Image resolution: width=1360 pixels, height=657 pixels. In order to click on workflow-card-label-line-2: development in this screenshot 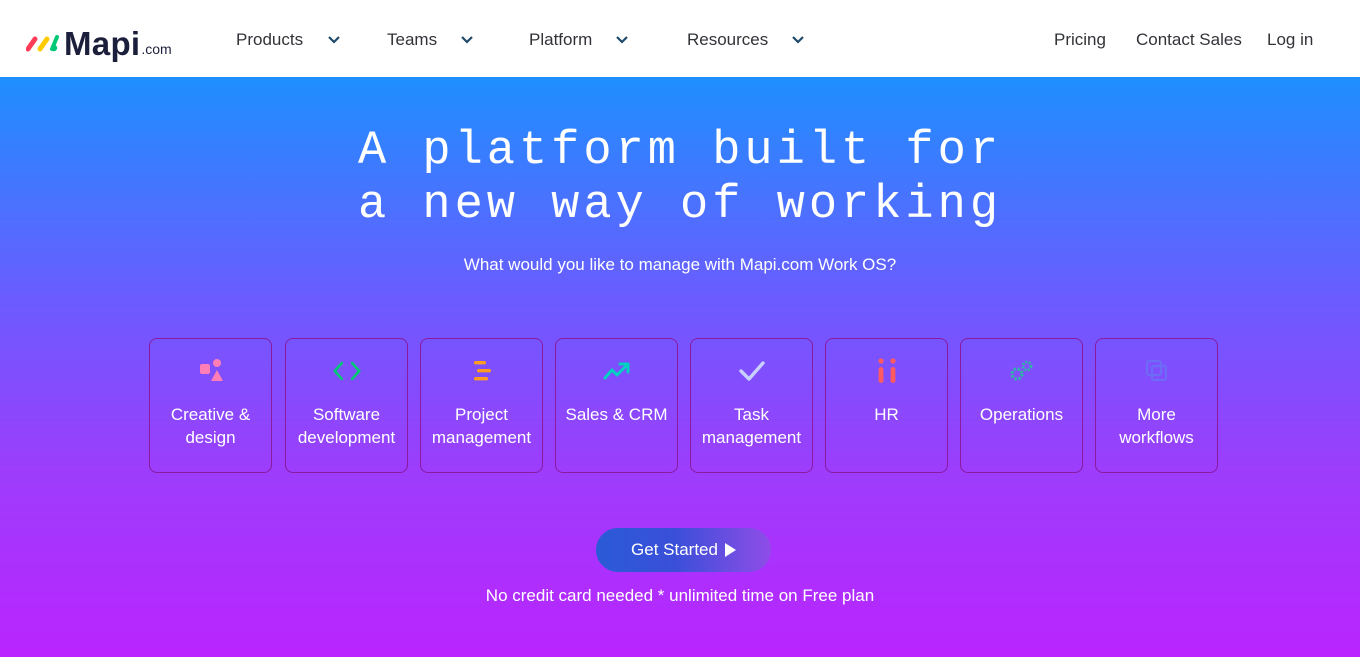, I will do `click(346, 437)`.